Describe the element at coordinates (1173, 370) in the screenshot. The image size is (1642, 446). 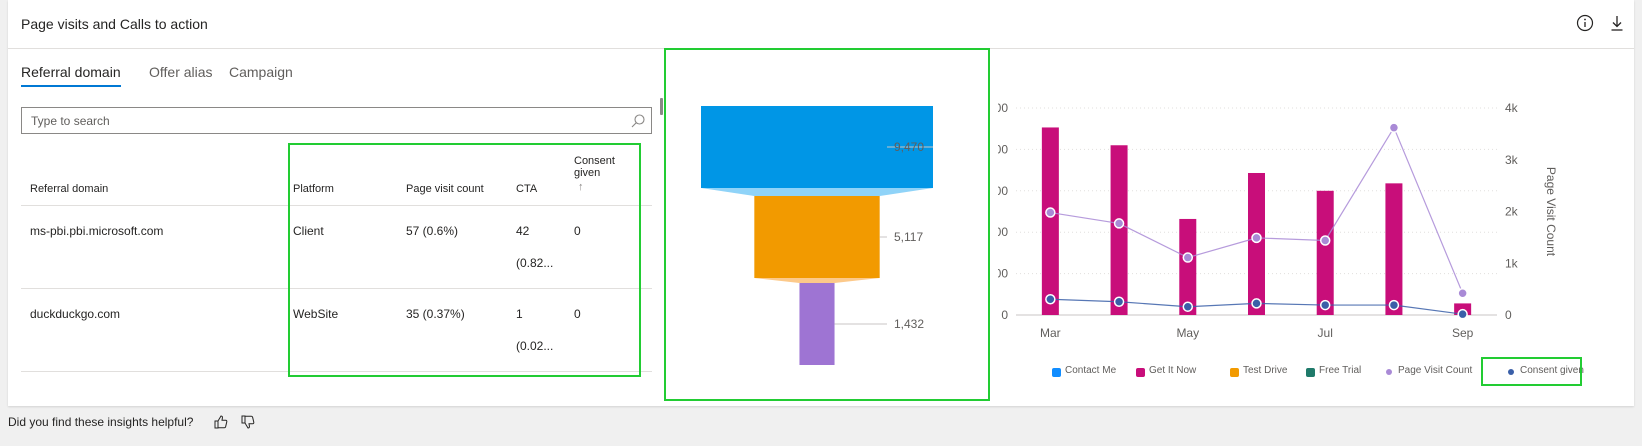
I see `legend-label: Get It Now` at that location.